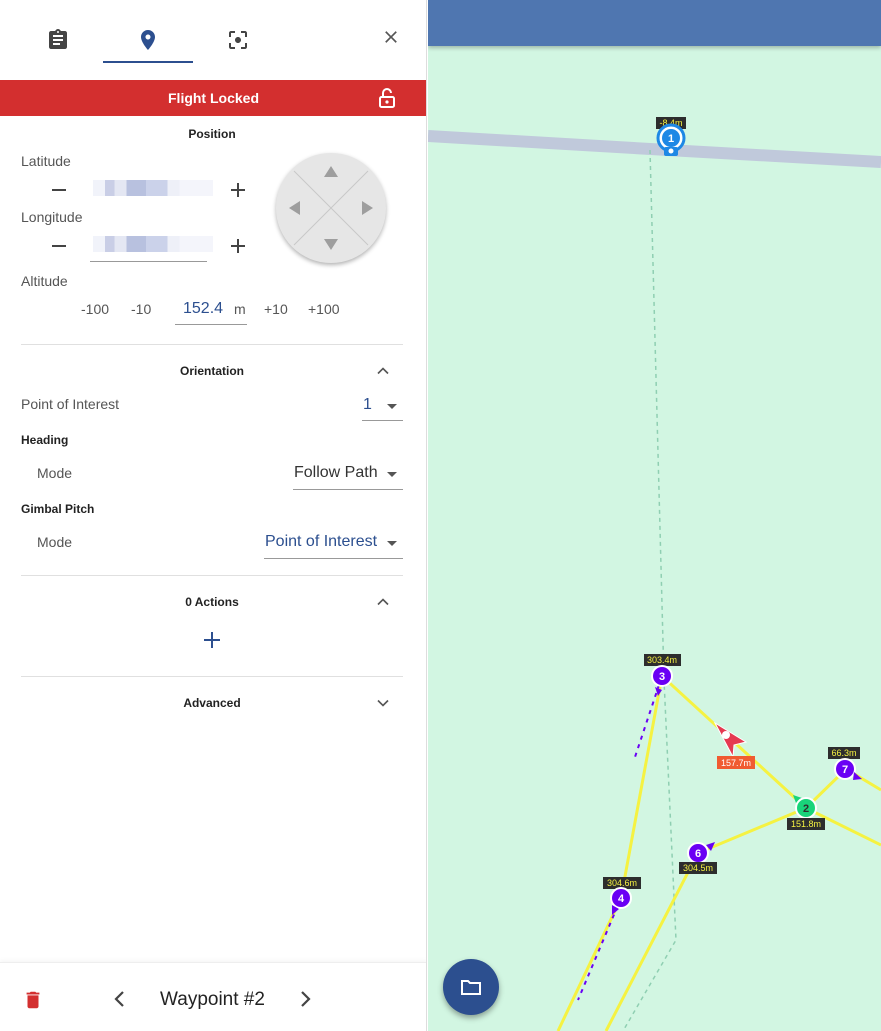 The width and height of the screenshot is (881, 1031). I want to click on wp6-altitude-label: 304.5m, so click(698, 868).